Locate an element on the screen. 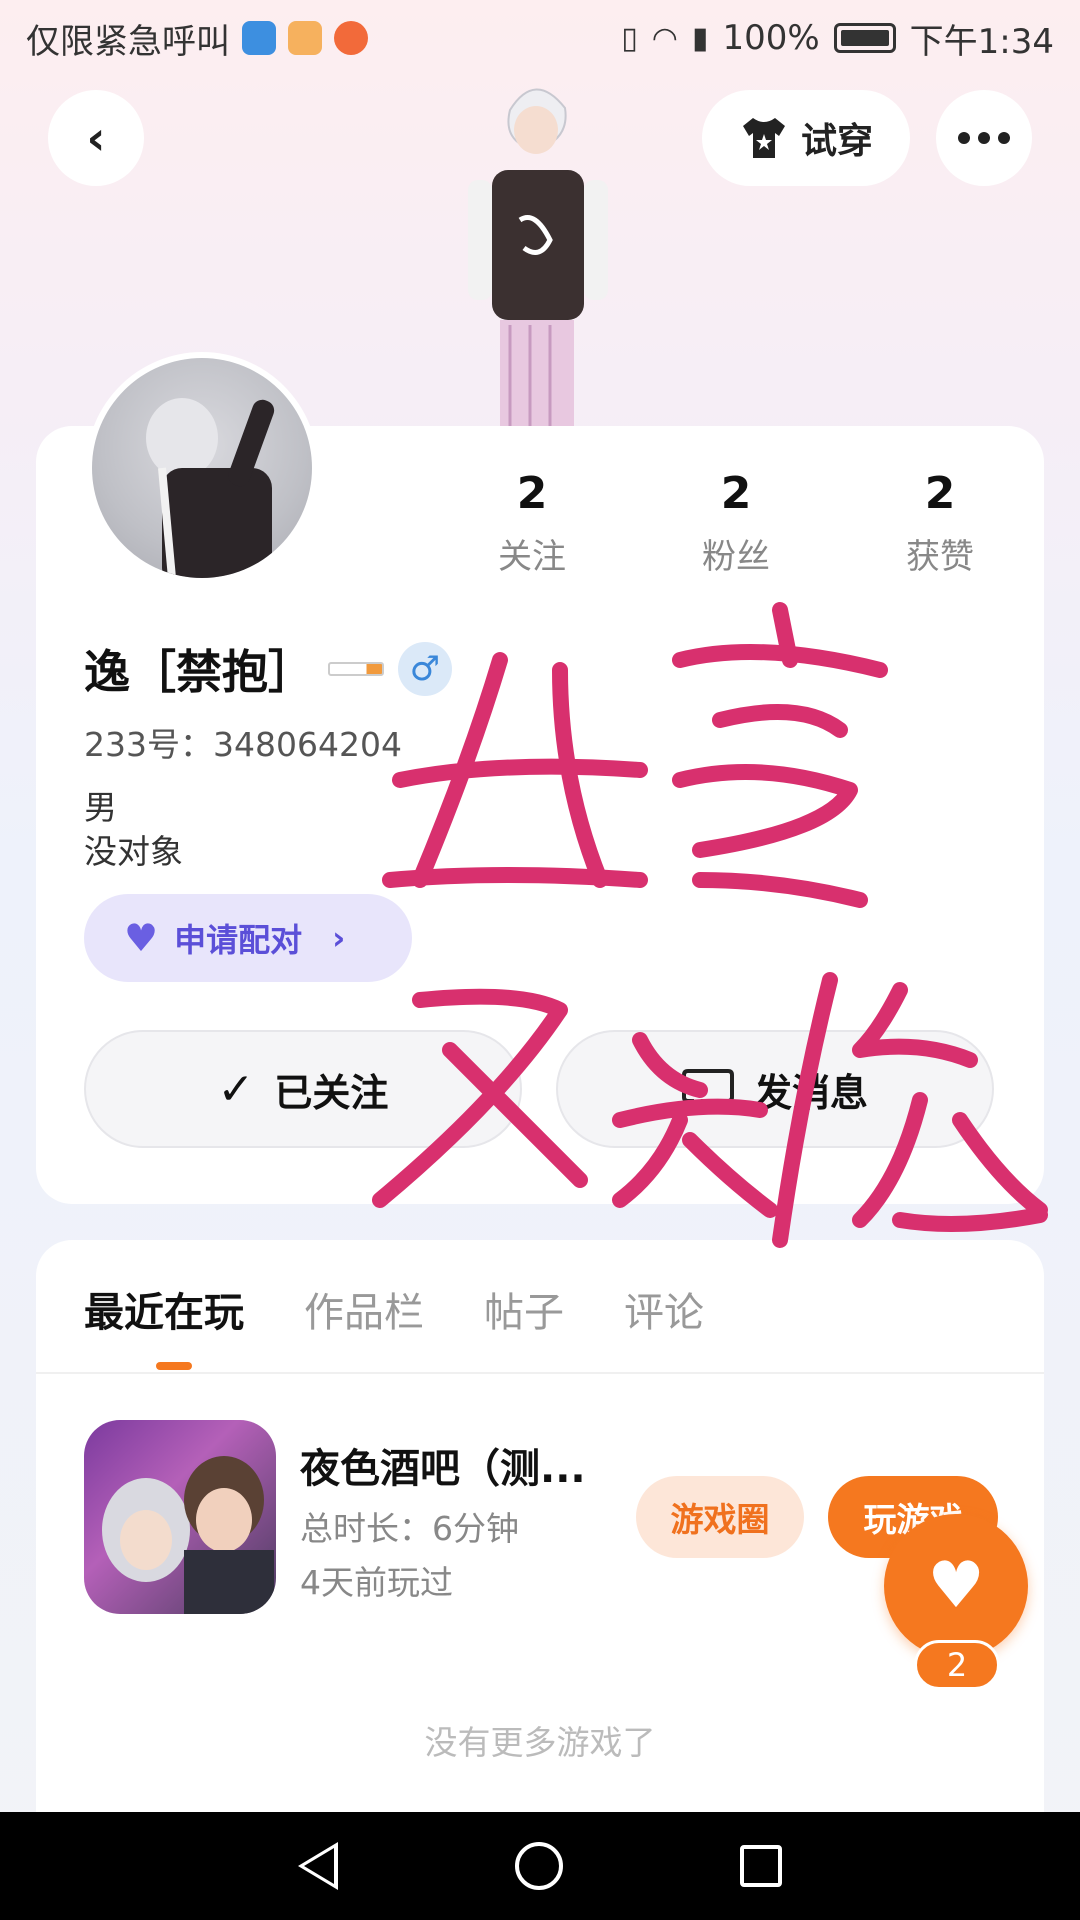 The image size is (1080, 1920). game-list-item: 夜色酒吧（测... 总时长：6分钟 4天前玩过 游戏圈 玩游戏 is located at coordinates (544, 1517).